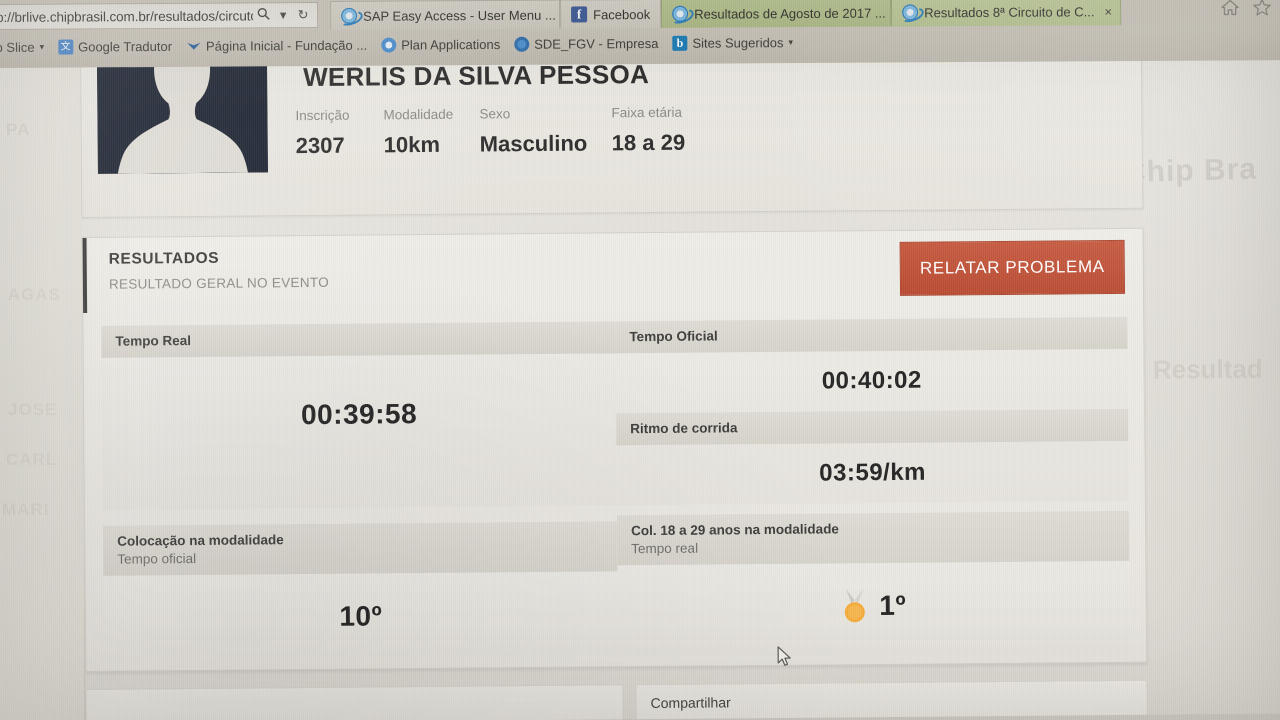 The height and width of the screenshot is (720, 1280). I want to click on refresh-icon: ↻, so click(303, 15).